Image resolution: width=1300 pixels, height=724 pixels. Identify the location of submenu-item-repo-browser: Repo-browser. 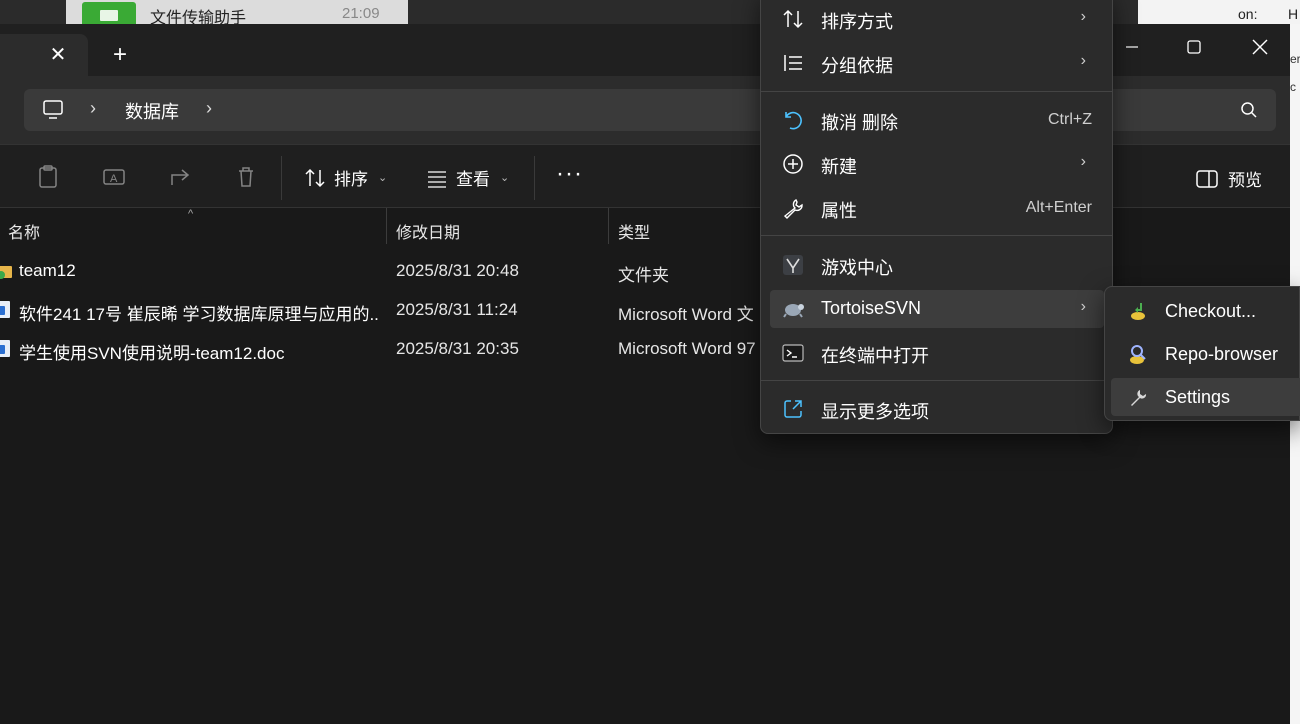
(1205, 354).